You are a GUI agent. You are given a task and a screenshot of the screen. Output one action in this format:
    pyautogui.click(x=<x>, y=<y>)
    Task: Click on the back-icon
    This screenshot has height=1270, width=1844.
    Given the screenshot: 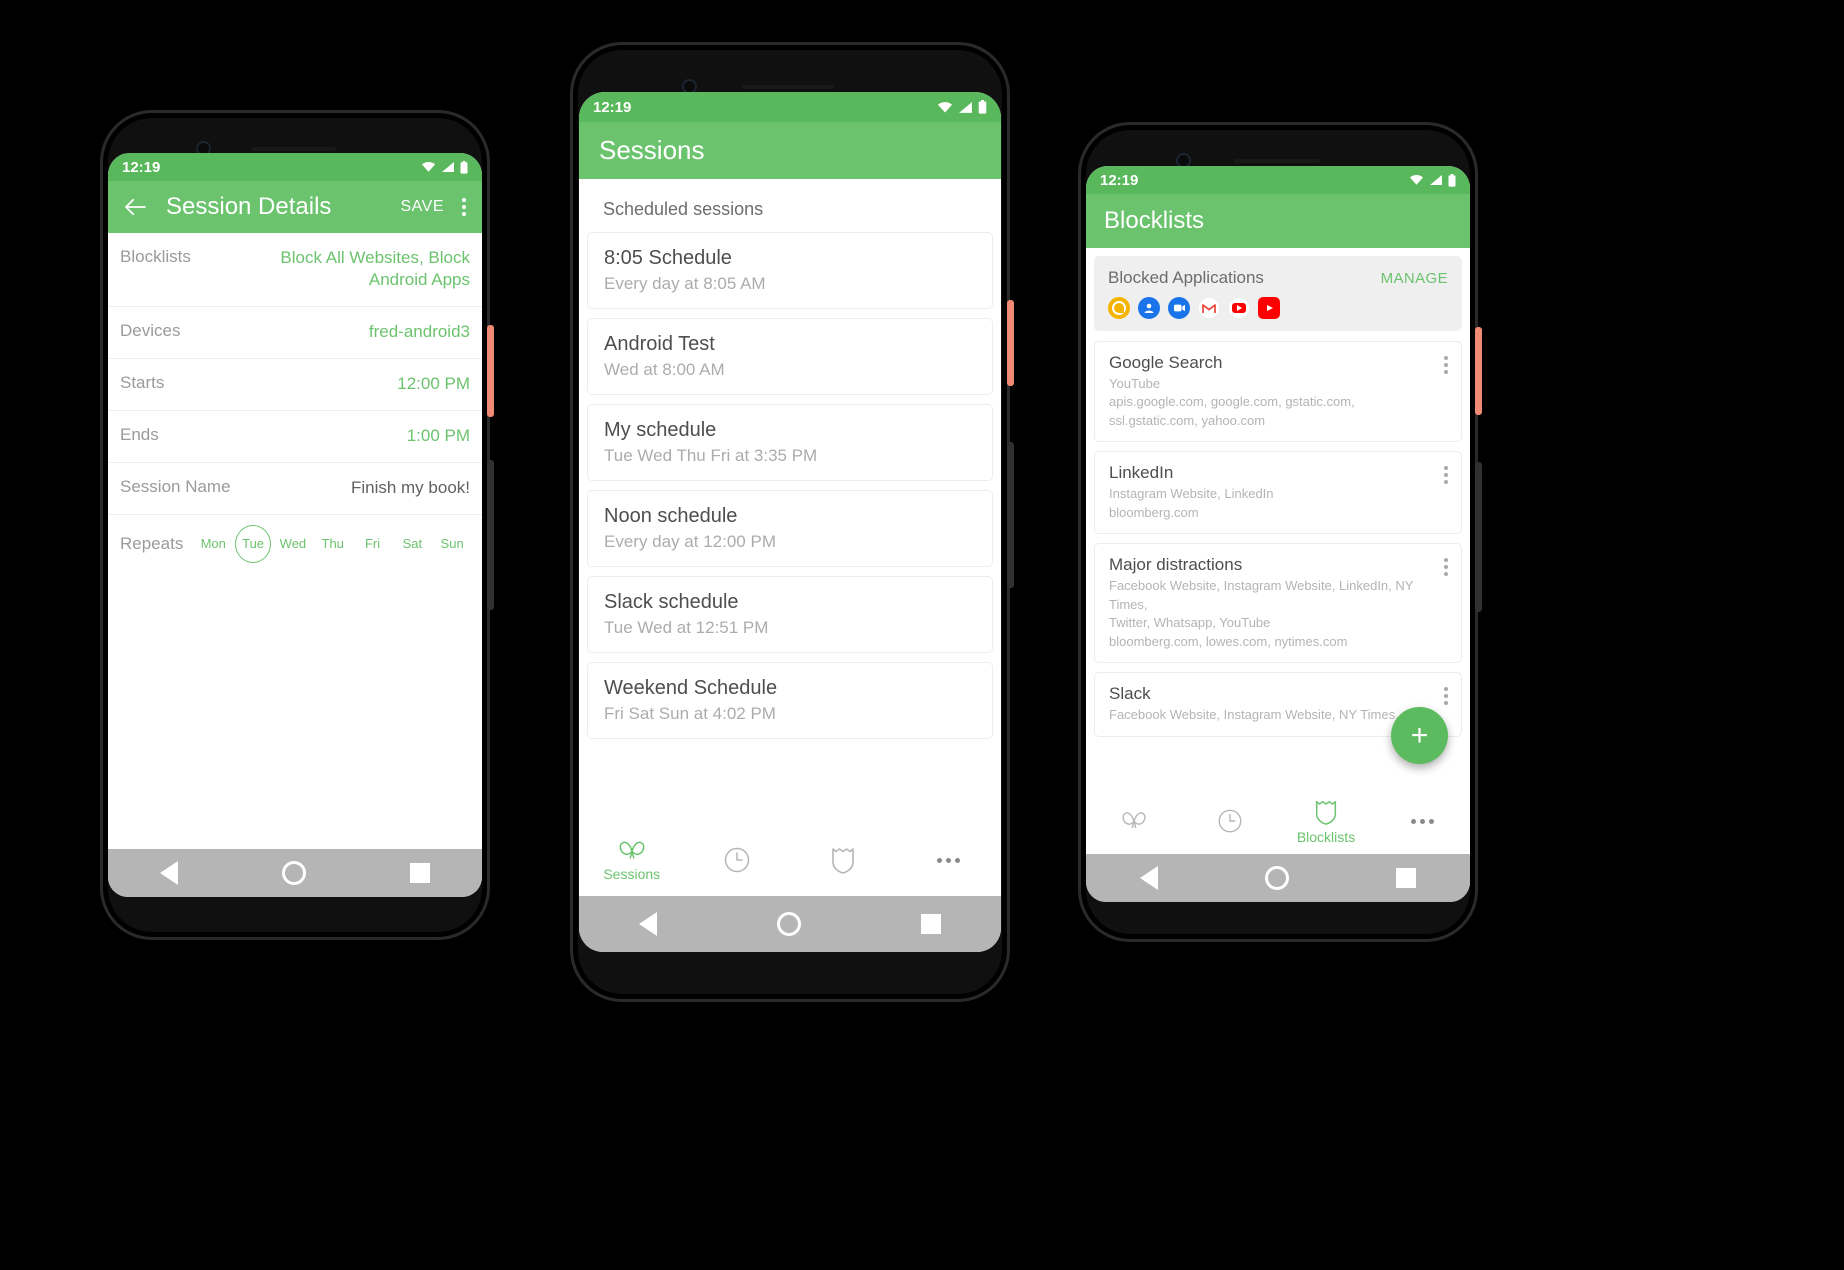 What is the action you would take?
    pyautogui.click(x=135, y=207)
    